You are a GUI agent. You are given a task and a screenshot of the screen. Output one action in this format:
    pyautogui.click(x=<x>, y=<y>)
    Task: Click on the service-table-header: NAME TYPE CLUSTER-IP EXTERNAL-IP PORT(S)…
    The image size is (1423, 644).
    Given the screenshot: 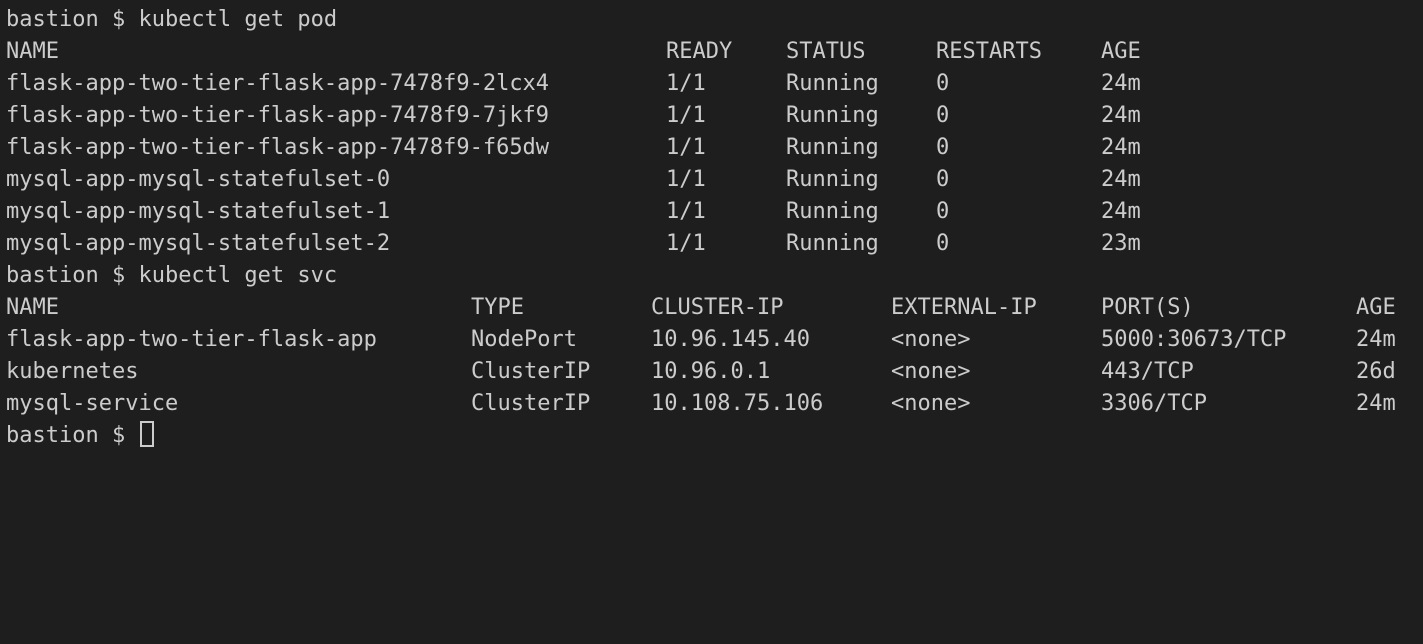 What is the action you would take?
    pyautogui.click(x=714, y=308)
    